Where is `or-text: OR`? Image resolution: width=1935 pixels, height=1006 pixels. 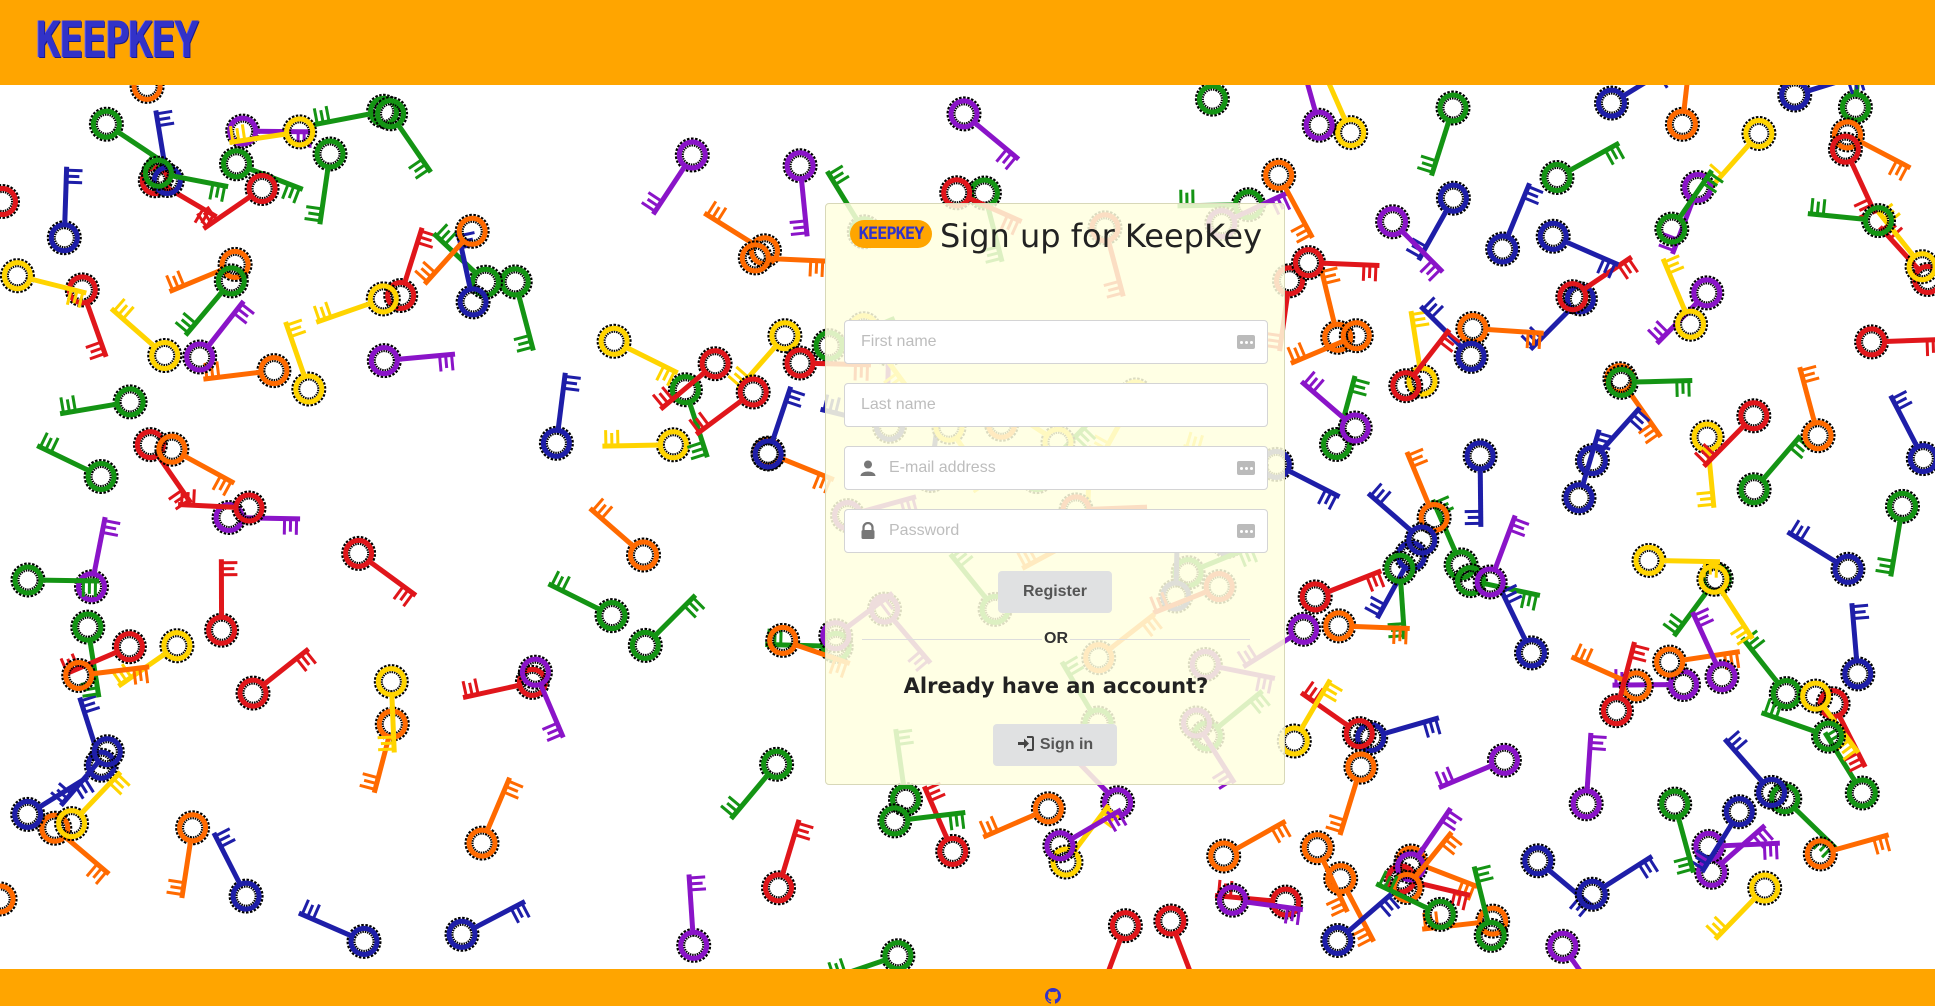 or-text: OR is located at coordinates (1056, 638).